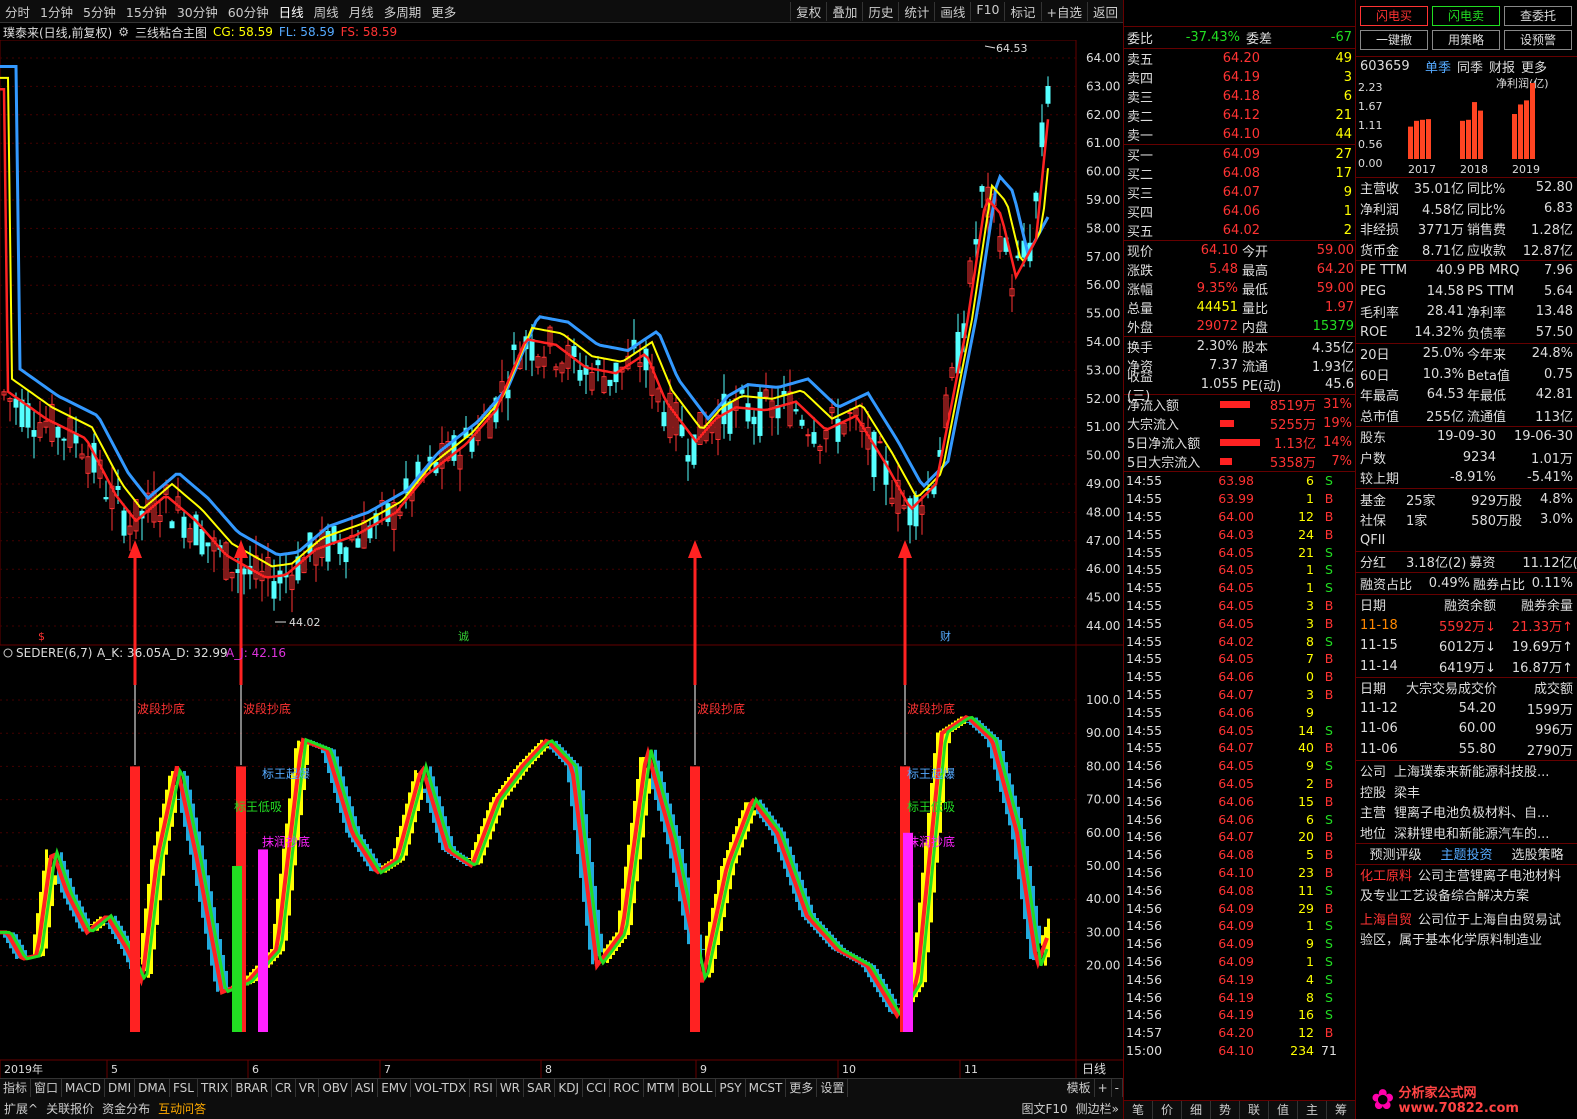  What do you see at coordinates (627, 1088) in the screenshot?
I see `indicator-tab: ROC` at bounding box center [627, 1088].